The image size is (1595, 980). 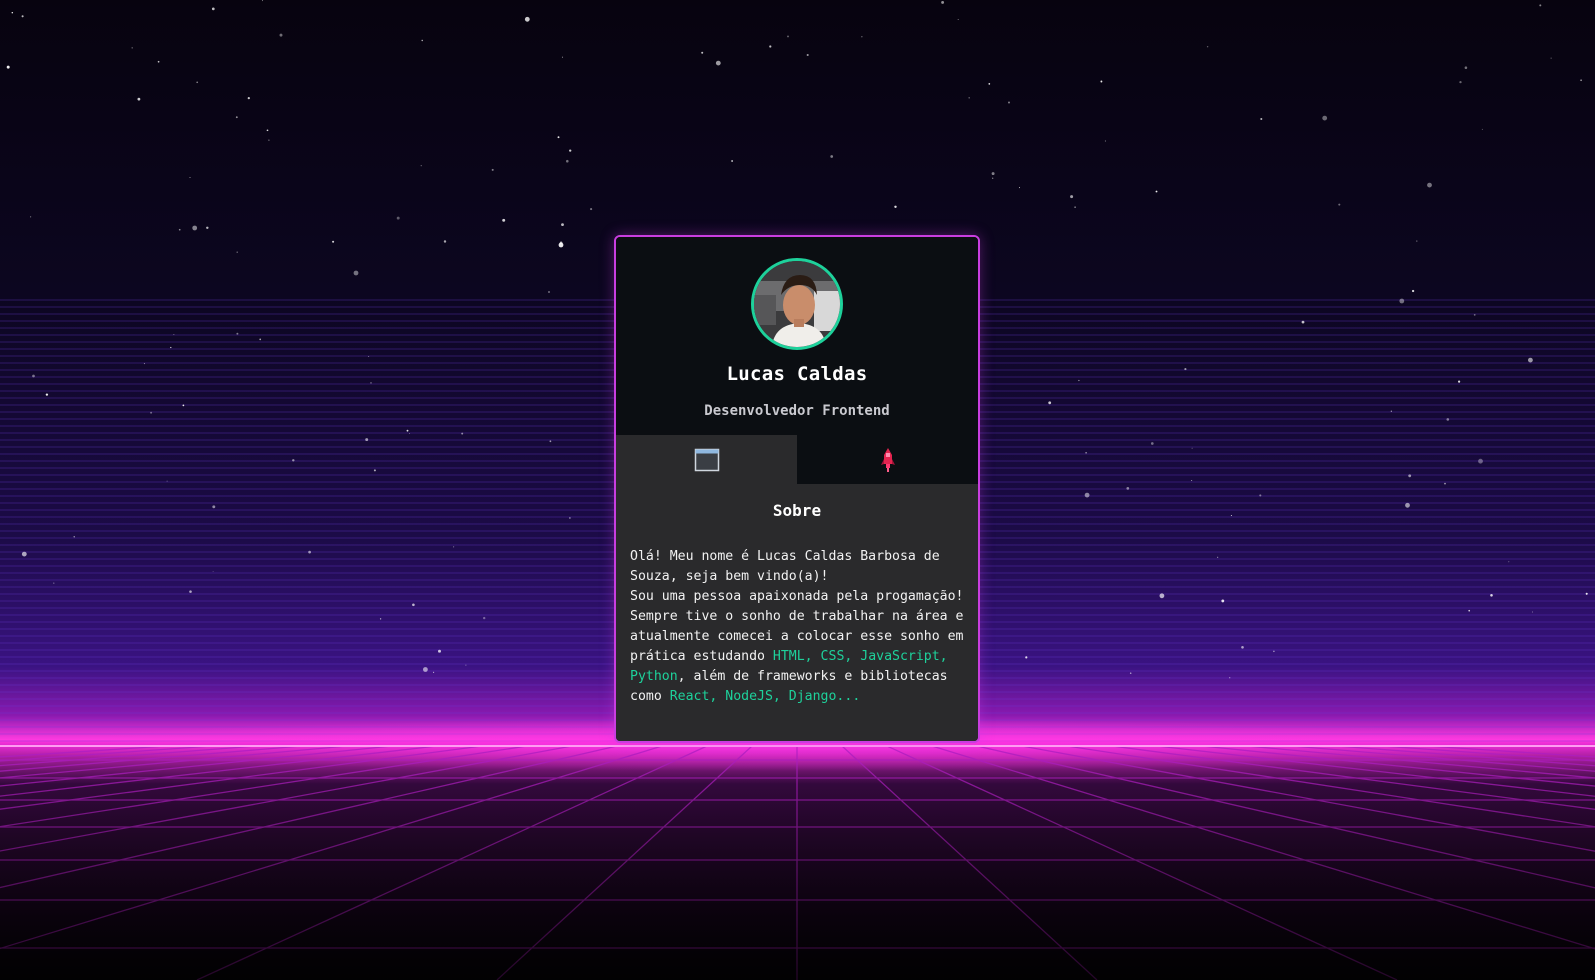 I want to click on profile-role: Desenvolvedor Frontend, so click(x=797, y=411).